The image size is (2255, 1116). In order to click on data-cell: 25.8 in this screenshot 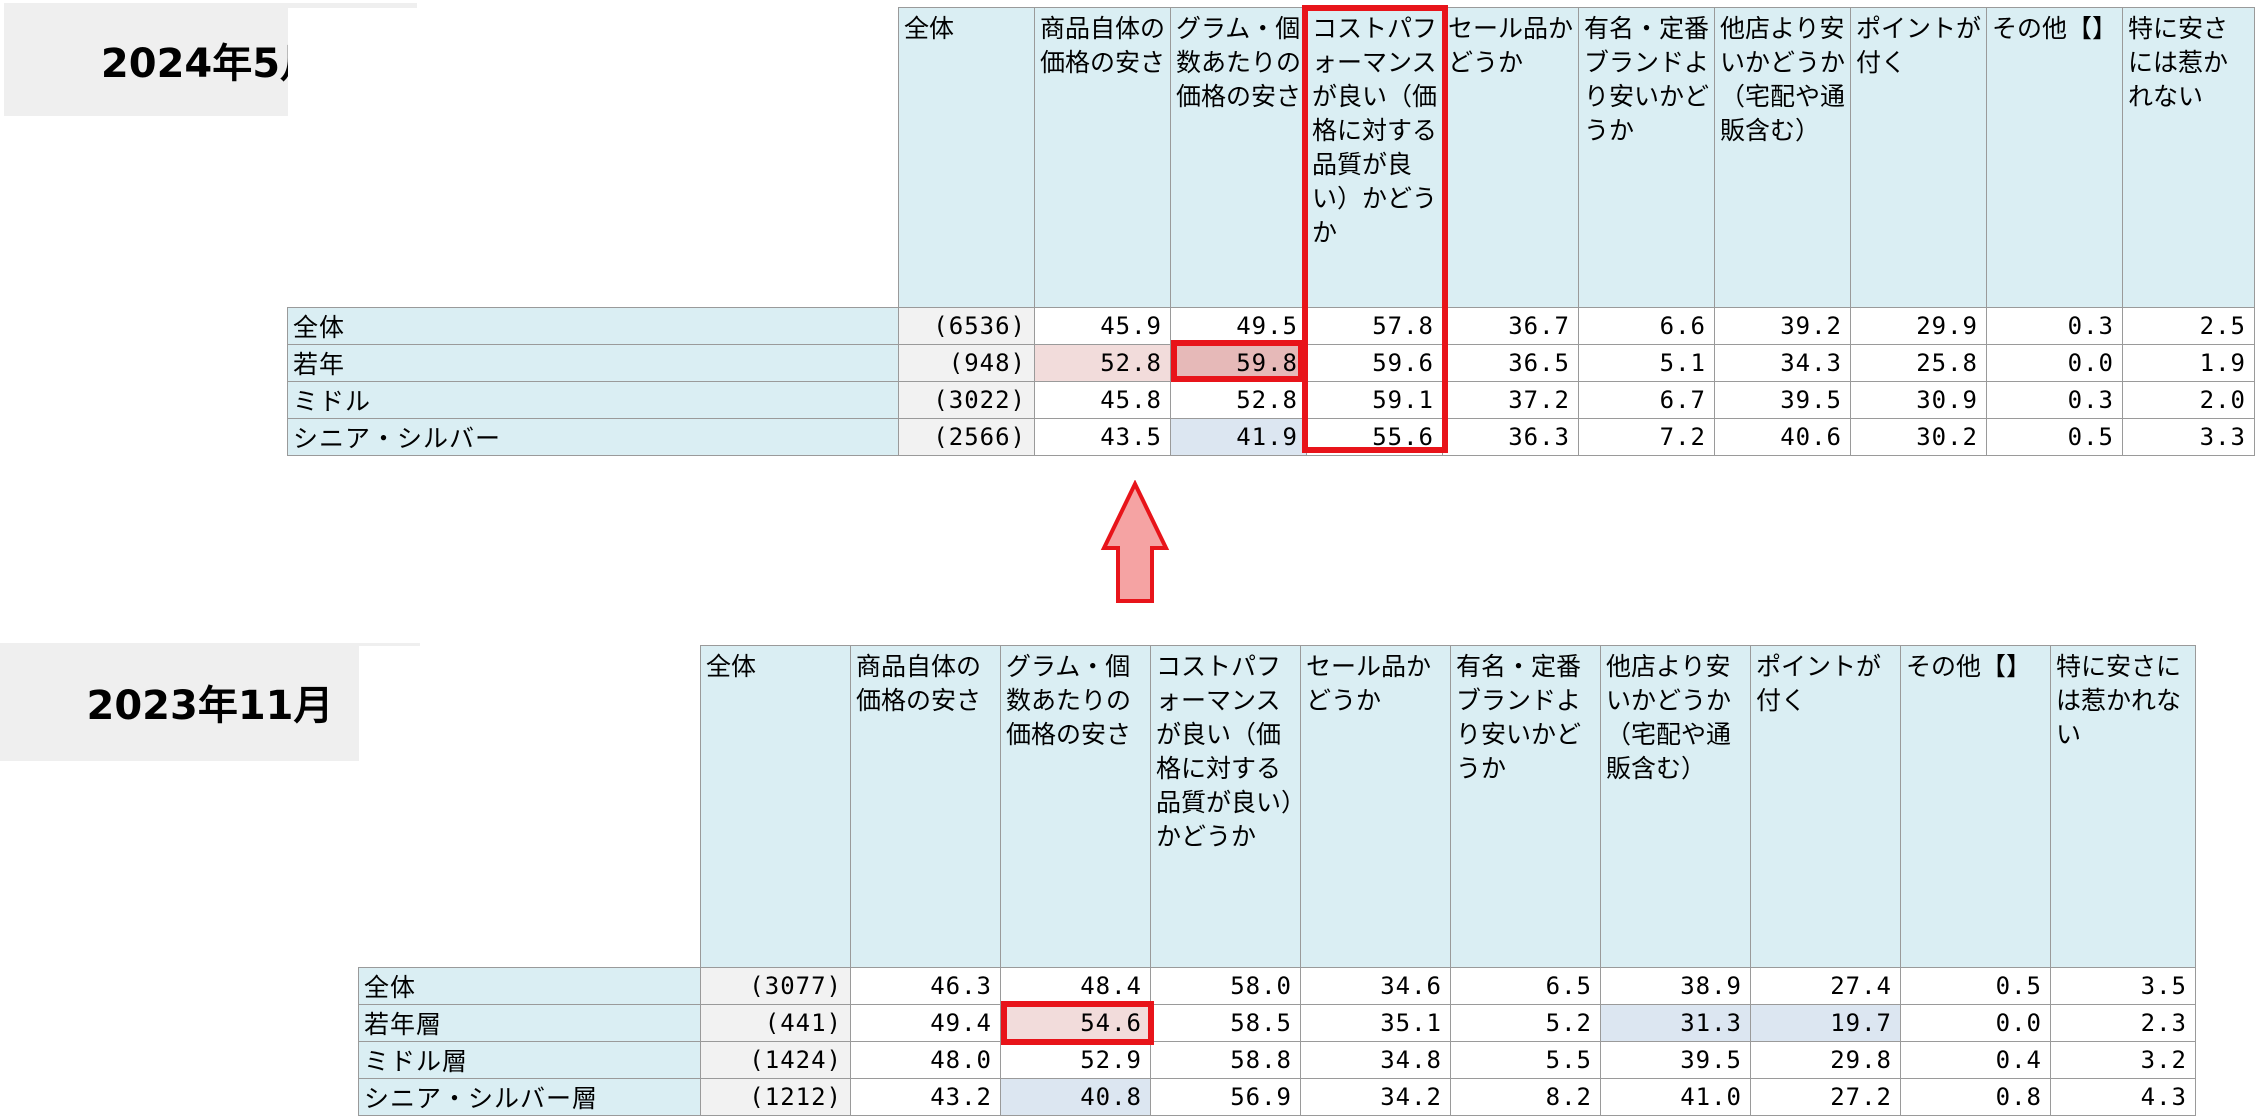, I will do `click(1918, 363)`.